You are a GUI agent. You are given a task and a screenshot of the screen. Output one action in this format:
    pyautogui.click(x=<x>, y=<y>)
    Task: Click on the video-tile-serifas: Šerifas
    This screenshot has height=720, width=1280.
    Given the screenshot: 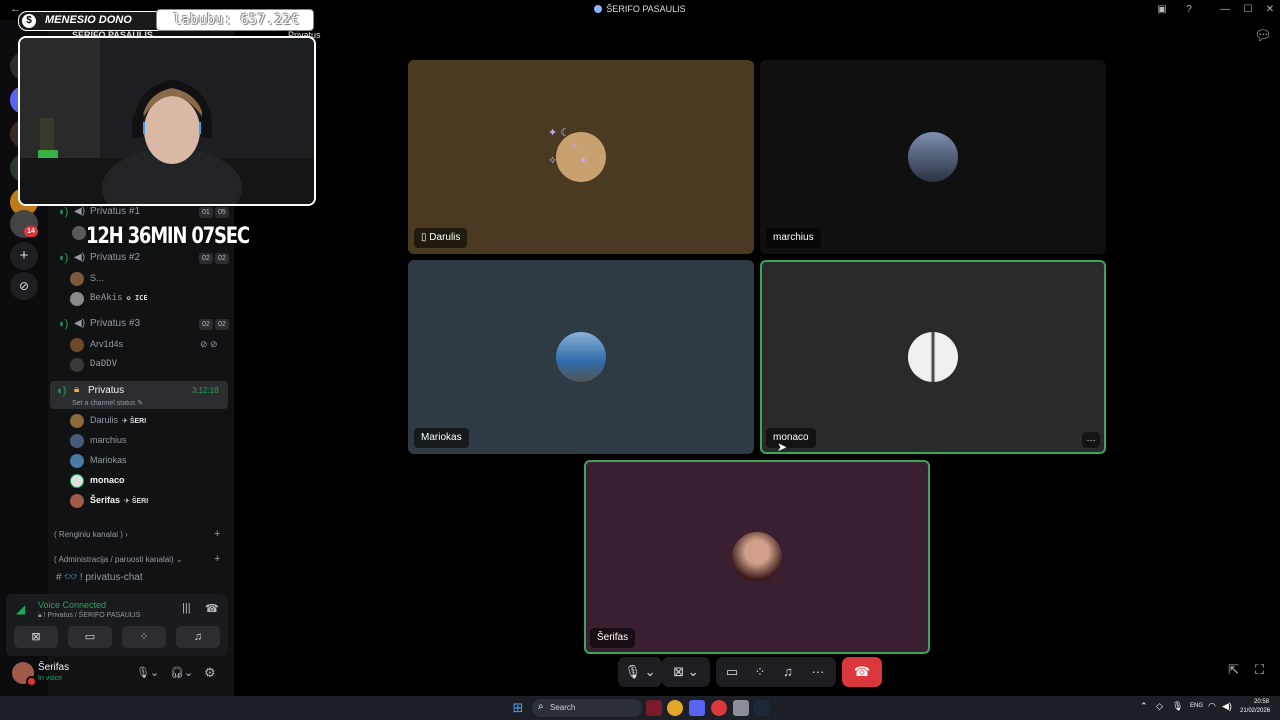 What is the action you would take?
    pyautogui.click(x=757, y=557)
    